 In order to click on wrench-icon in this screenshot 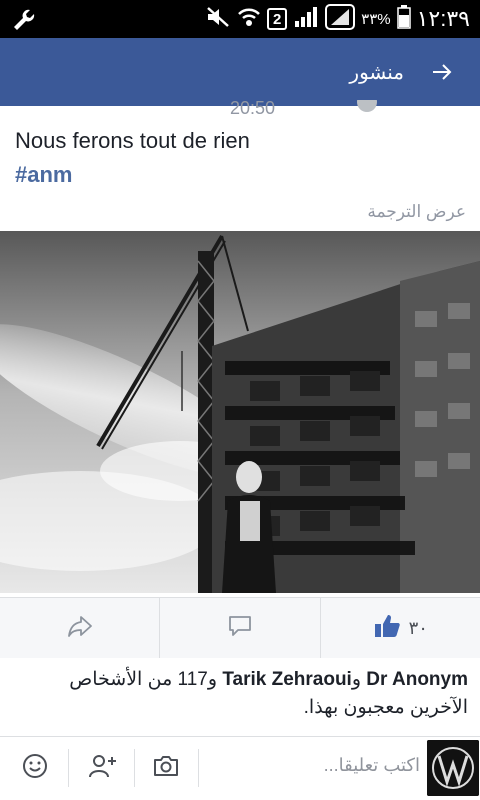, I will do `click(22, 21)`.